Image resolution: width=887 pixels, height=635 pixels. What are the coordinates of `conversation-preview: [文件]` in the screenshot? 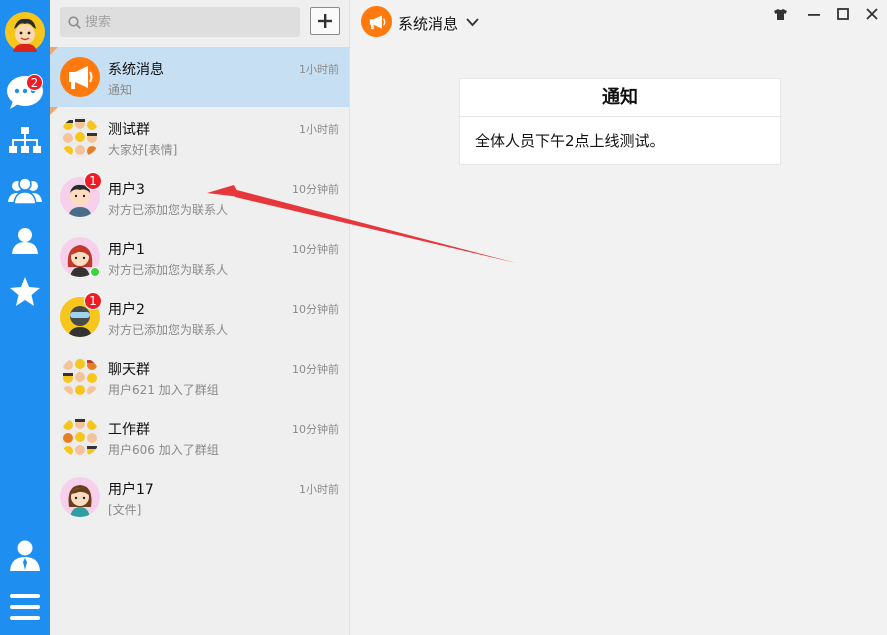 It's located at (125, 510).